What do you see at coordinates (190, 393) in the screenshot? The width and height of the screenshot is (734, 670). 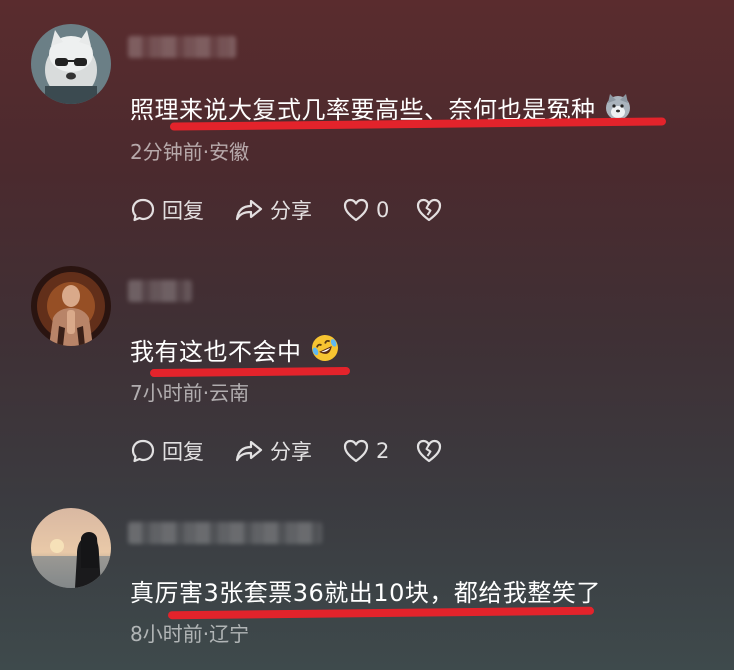 I see `comment-meta: 7小时前·云南` at bounding box center [190, 393].